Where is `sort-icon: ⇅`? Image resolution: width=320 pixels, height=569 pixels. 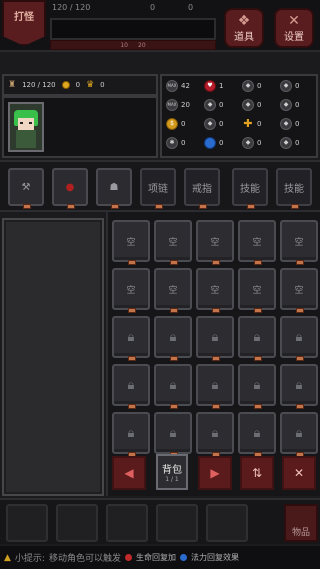
sort-icon: ⇅ is located at coordinates (257, 473).